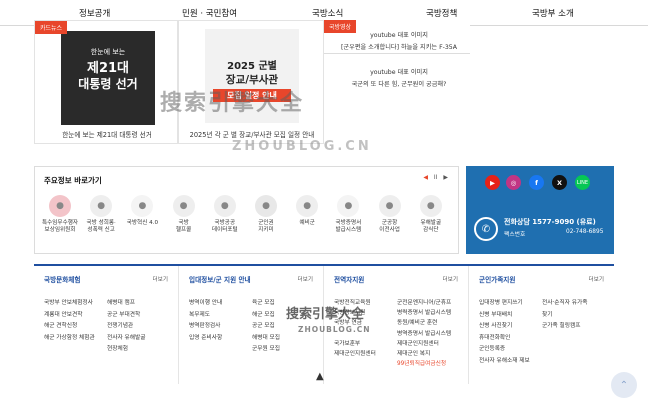 This screenshot has height=405, width=648. What do you see at coordinates (205, 301) in the screenshot?
I see `link-item: 병역이행 안내` at bounding box center [205, 301].